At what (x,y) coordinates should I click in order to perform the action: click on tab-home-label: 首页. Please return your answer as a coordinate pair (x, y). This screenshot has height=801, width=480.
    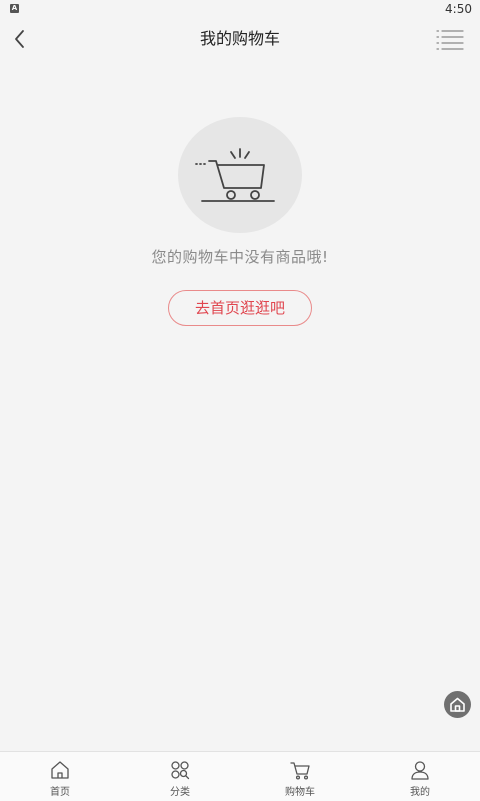
    Looking at the image, I should click on (60, 792).